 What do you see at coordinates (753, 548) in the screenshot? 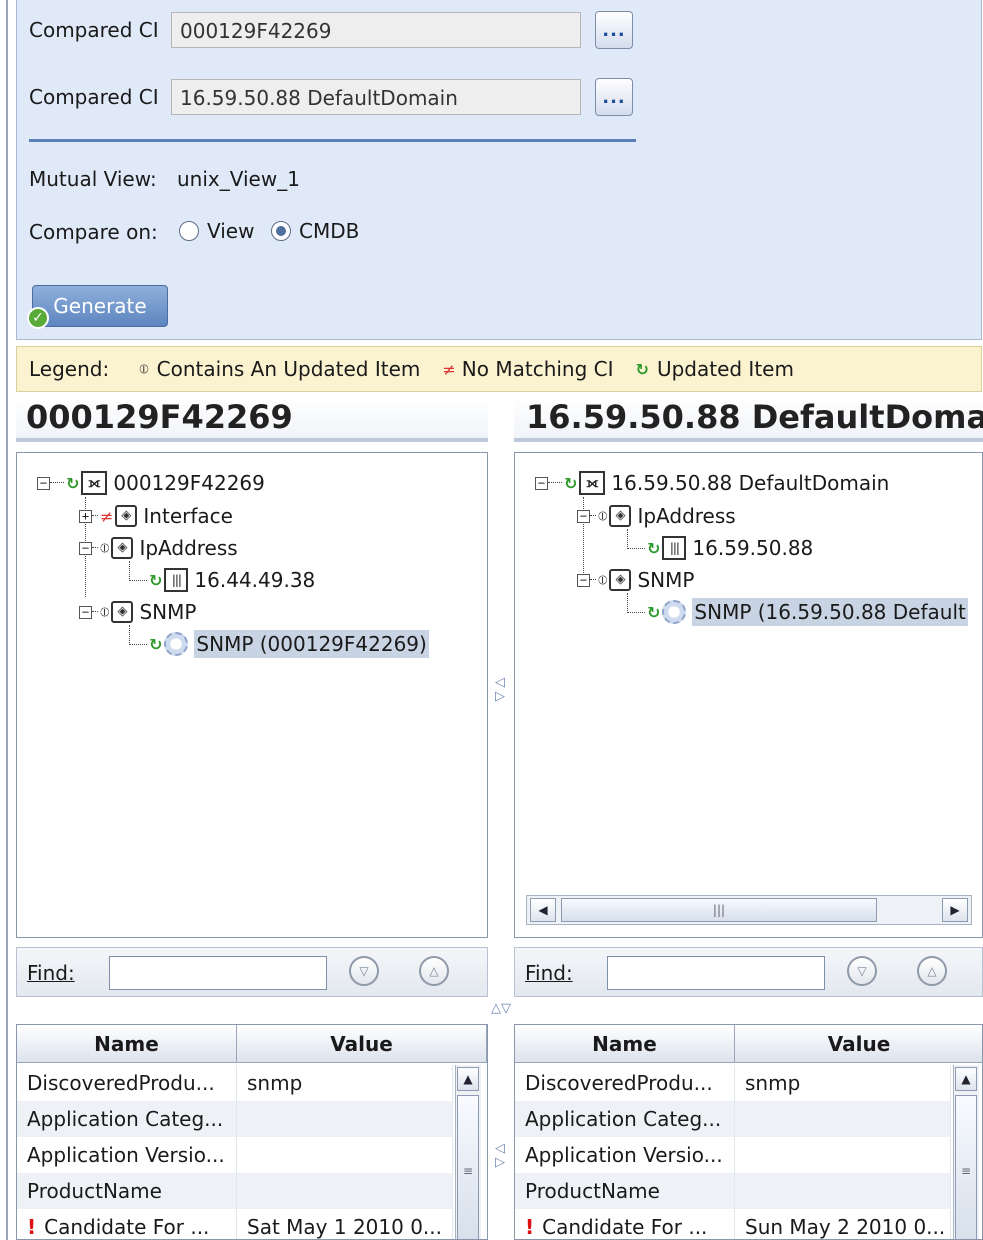
I see `tree-node-label: 16.59.50.88` at bounding box center [753, 548].